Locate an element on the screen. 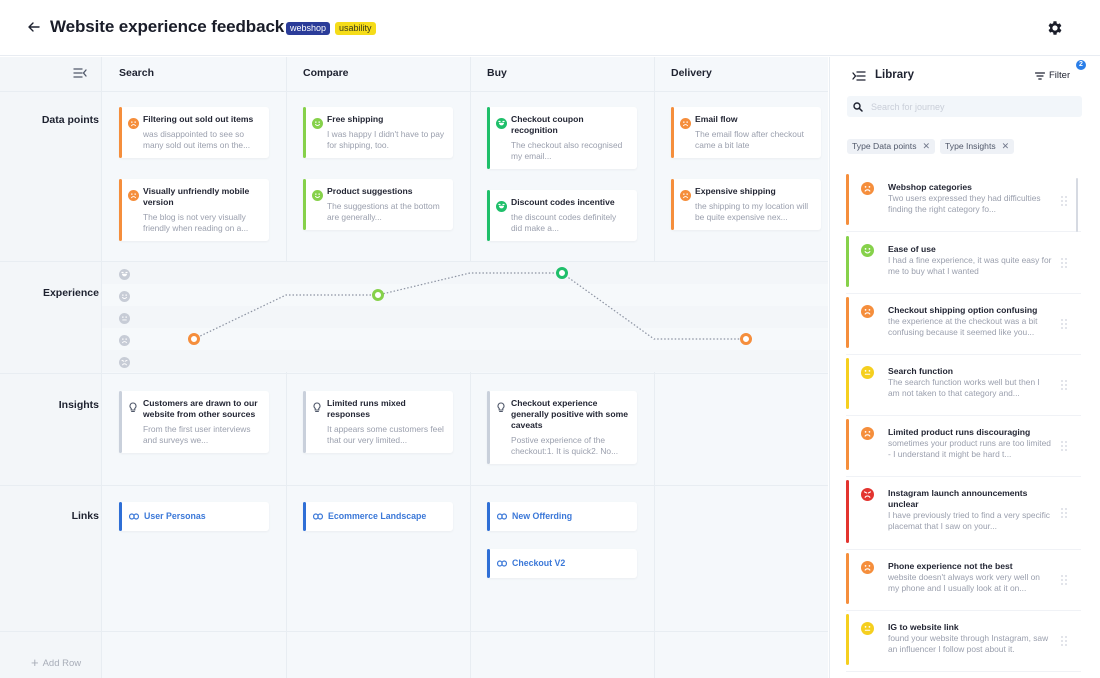 This screenshot has width=1100, height=678. link-text: Checkout V2 is located at coordinates (539, 563).